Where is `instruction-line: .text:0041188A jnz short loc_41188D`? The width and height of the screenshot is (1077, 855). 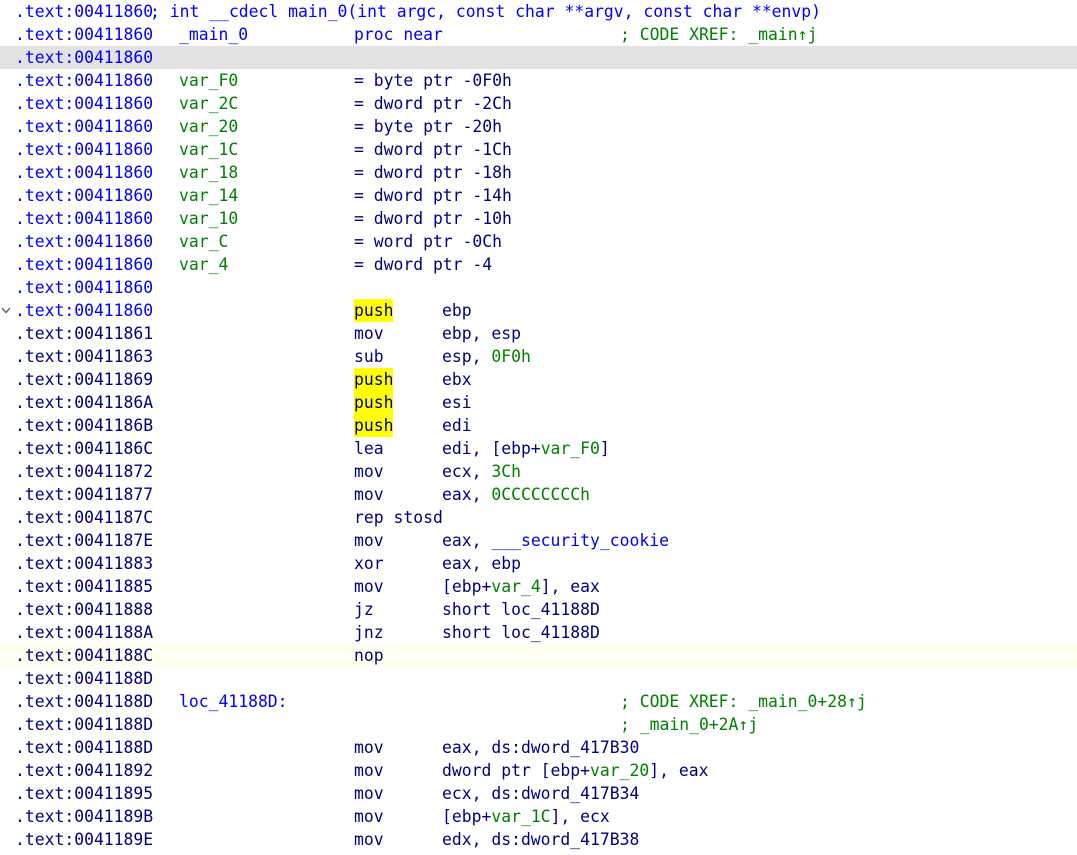 instruction-line: .text:0041188A jnz short loc_41188D is located at coordinates (538, 632).